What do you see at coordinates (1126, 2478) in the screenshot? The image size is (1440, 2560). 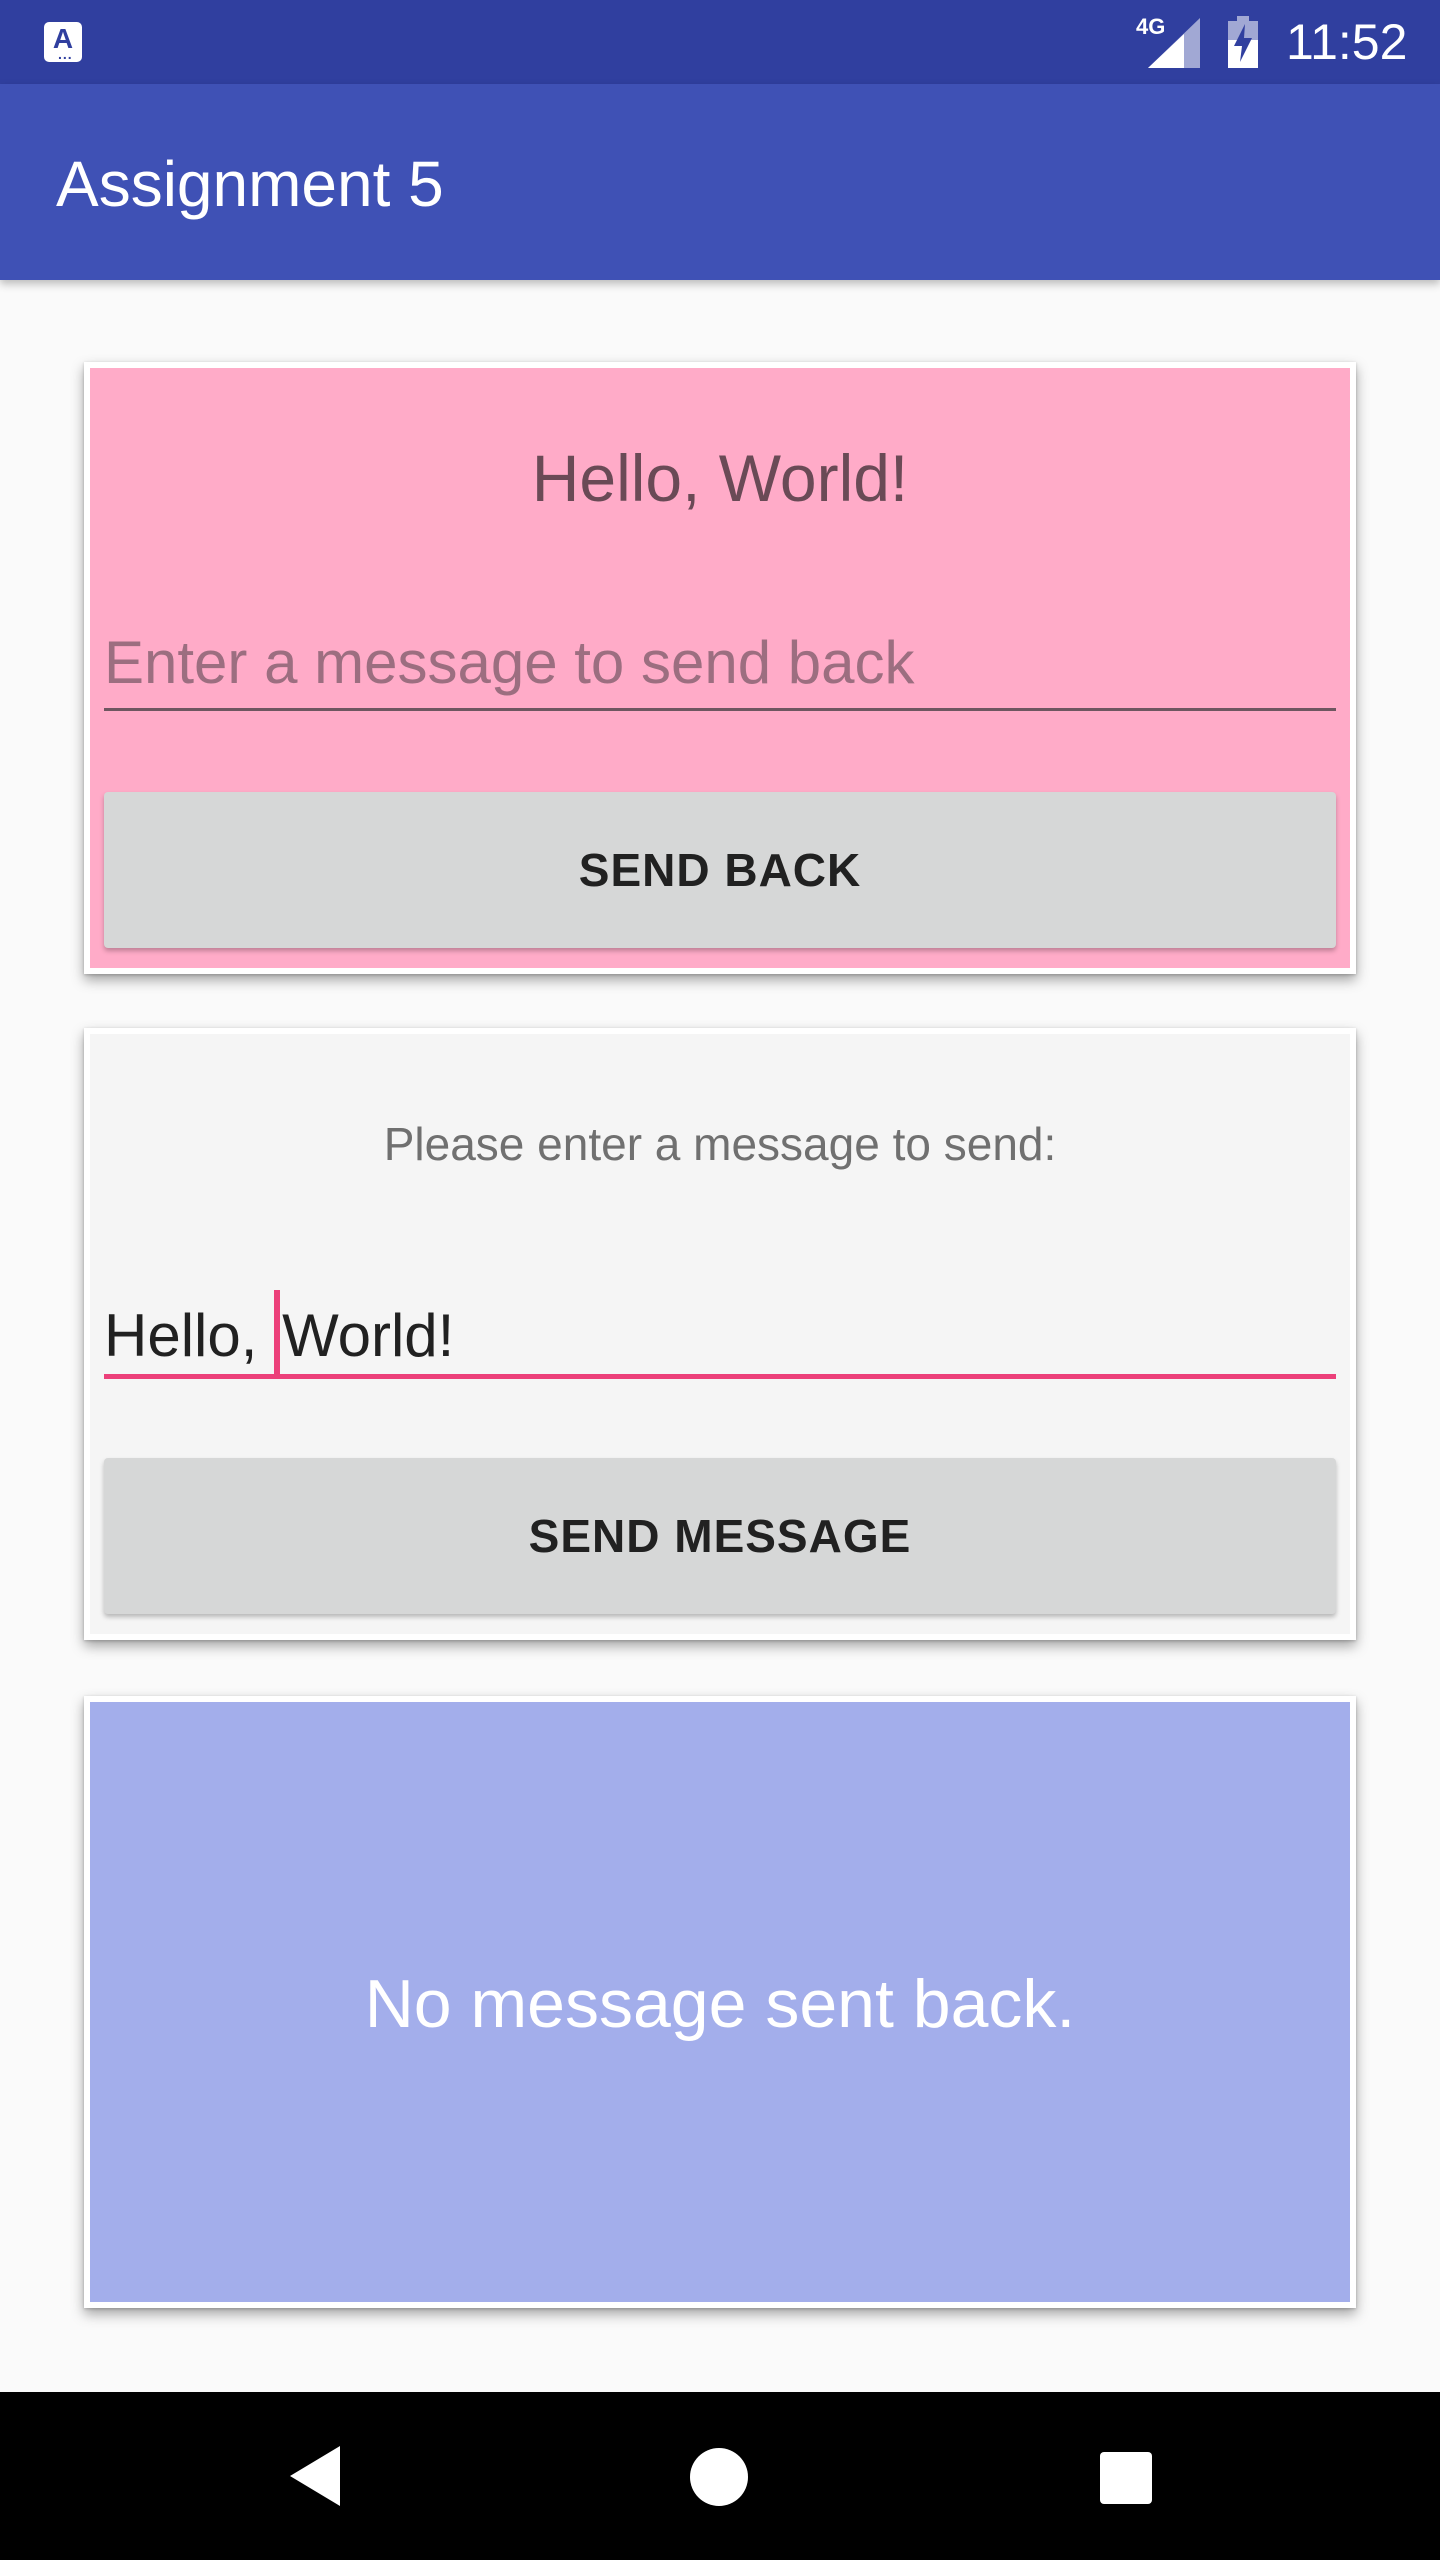 I see `recents-icon` at bounding box center [1126, 2478].